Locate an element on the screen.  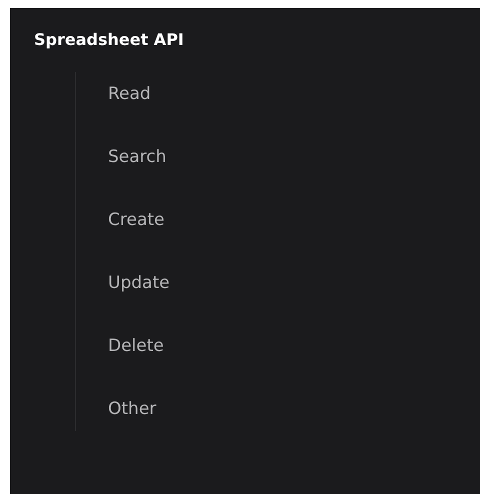
nav-link: Other is located at coordinates (191, 409).